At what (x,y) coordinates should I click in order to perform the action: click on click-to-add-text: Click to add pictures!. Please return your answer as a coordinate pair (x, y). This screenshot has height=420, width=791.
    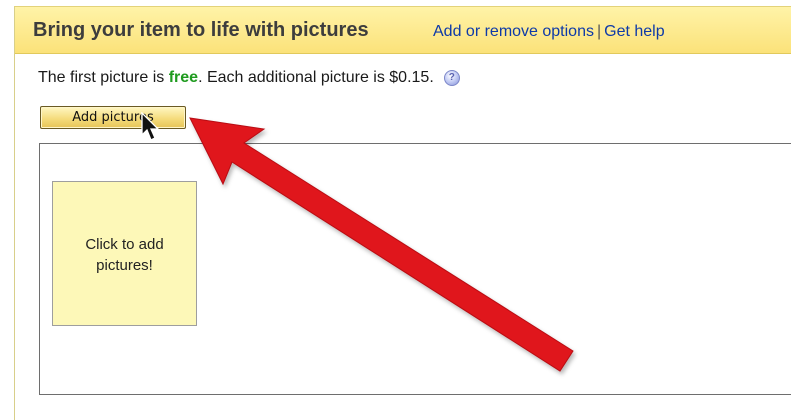
    Looking at the image, I should click on (124, 255).